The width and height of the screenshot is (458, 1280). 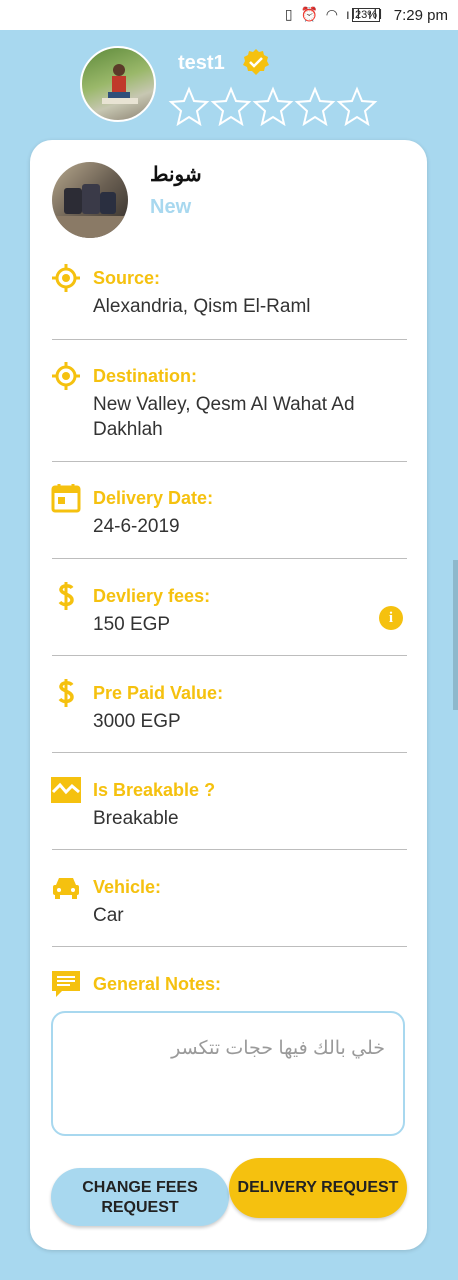 I want to click on info-icon: i, so click(x=391, y=618).